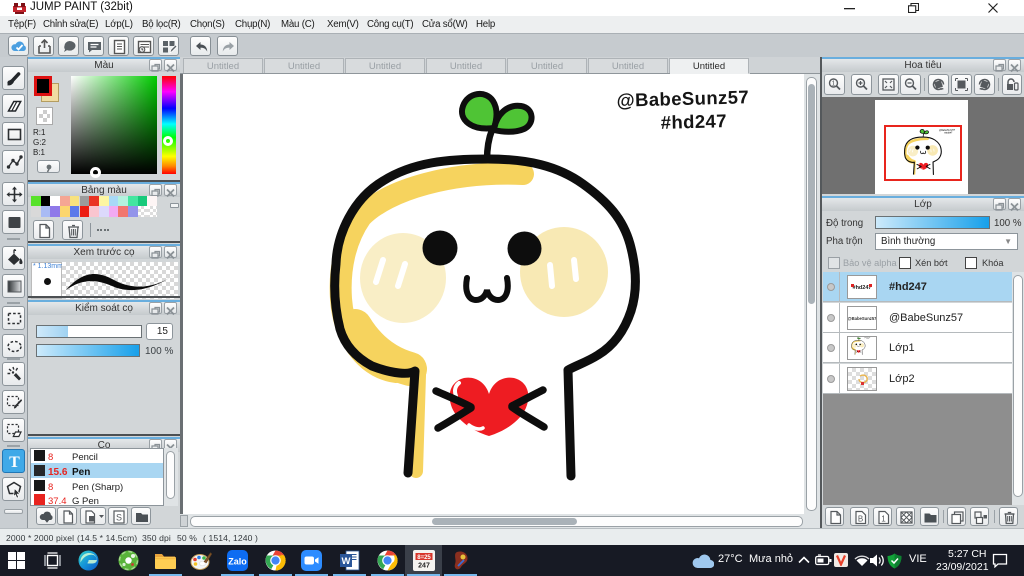 The width and height of the screenshot is (1024, 576). Describe the element at coordinates (119, 518) in the screenshot. I see `svg-text: S` at that location.